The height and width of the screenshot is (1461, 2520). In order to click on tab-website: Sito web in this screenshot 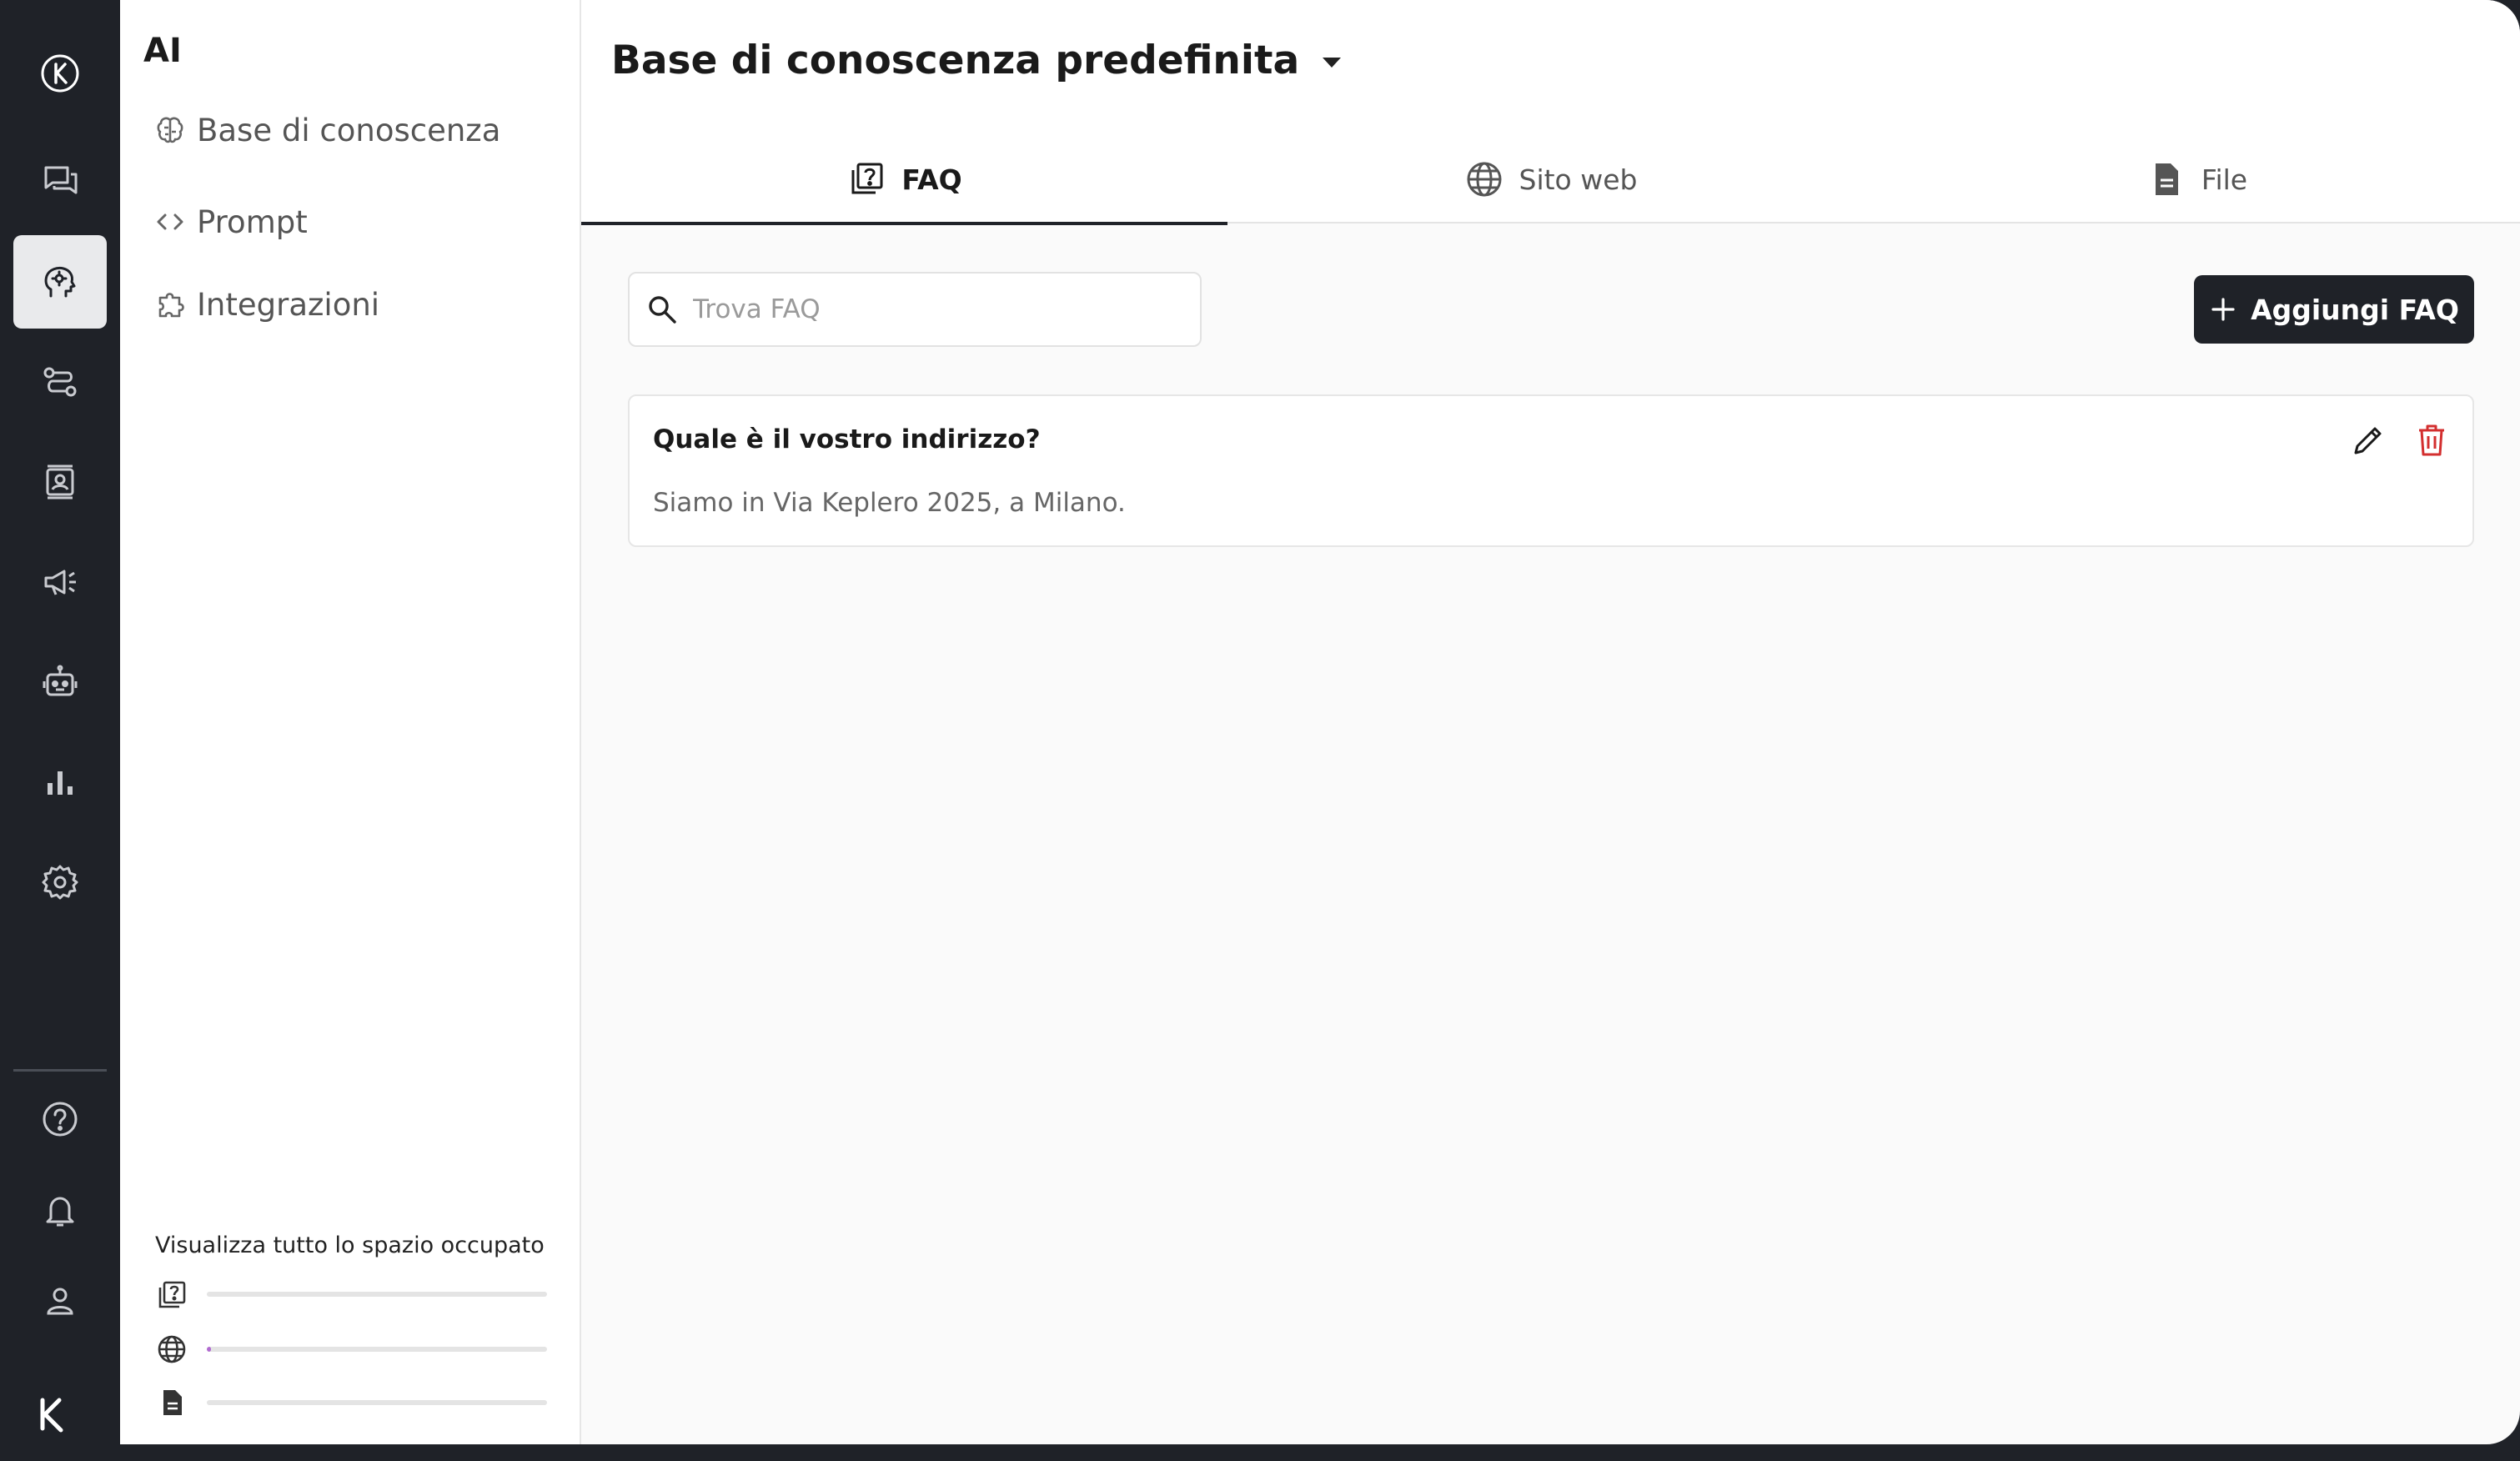, I will do `click(1550, 179)`.